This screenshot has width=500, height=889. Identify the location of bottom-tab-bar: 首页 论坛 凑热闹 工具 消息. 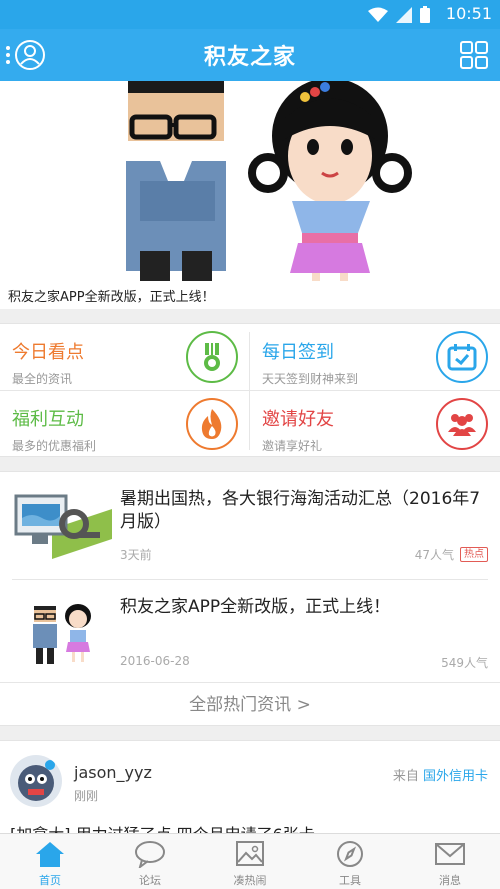
(250, 861).